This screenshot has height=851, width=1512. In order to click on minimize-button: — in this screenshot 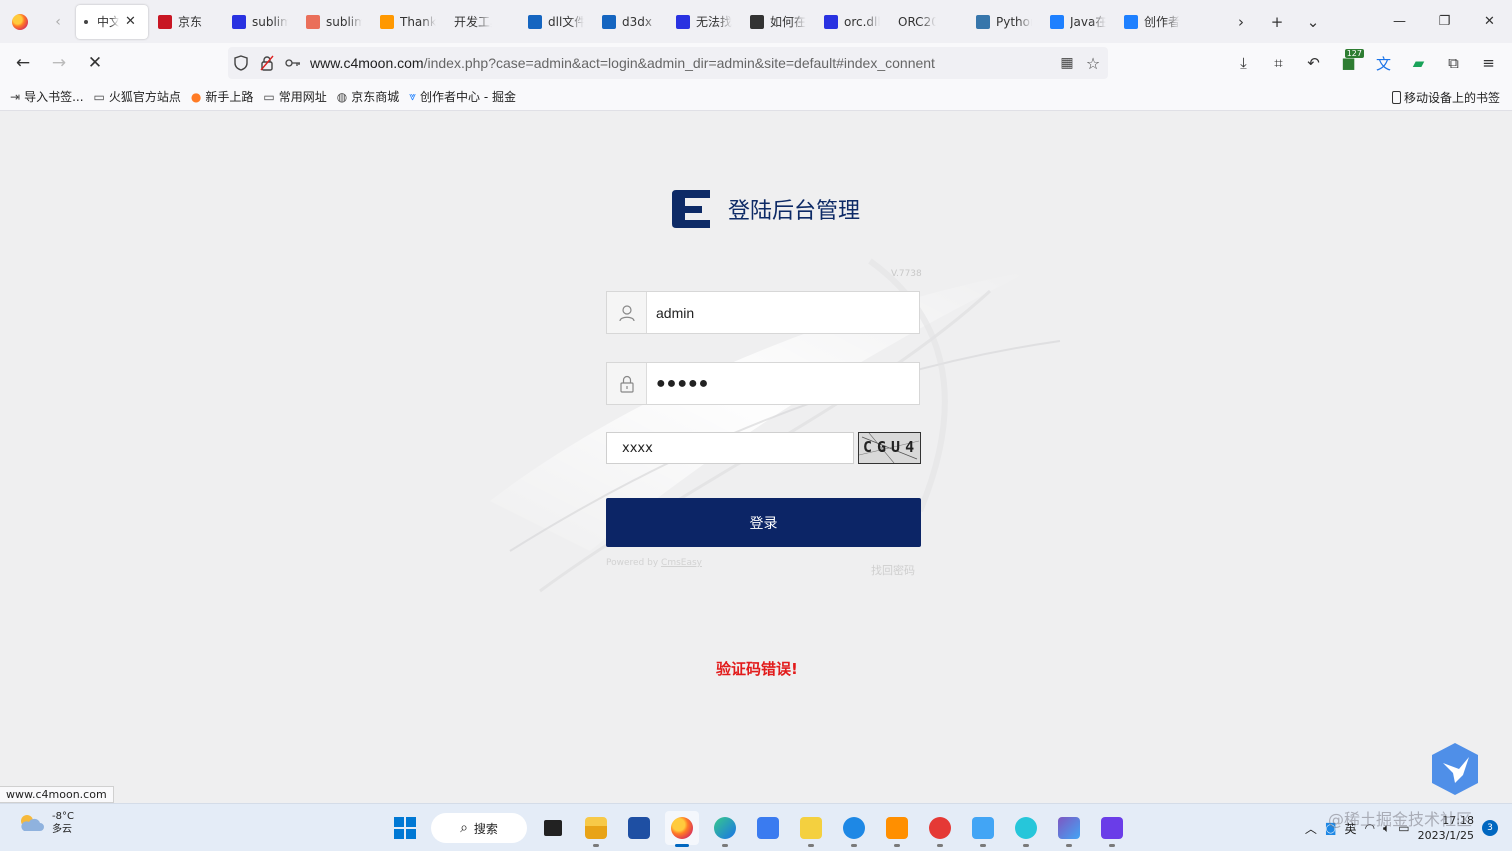, I will do `click(1399, 21)`.